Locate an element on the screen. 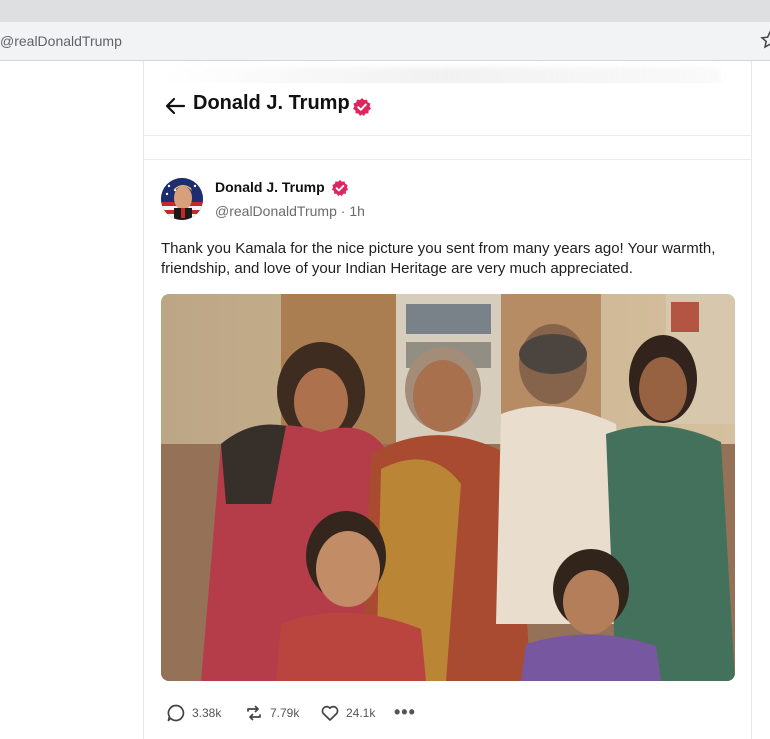 Image resolution: width=770 pixels, height=739 pixels. more-icon: ••• is located at coordinates (405, 712).